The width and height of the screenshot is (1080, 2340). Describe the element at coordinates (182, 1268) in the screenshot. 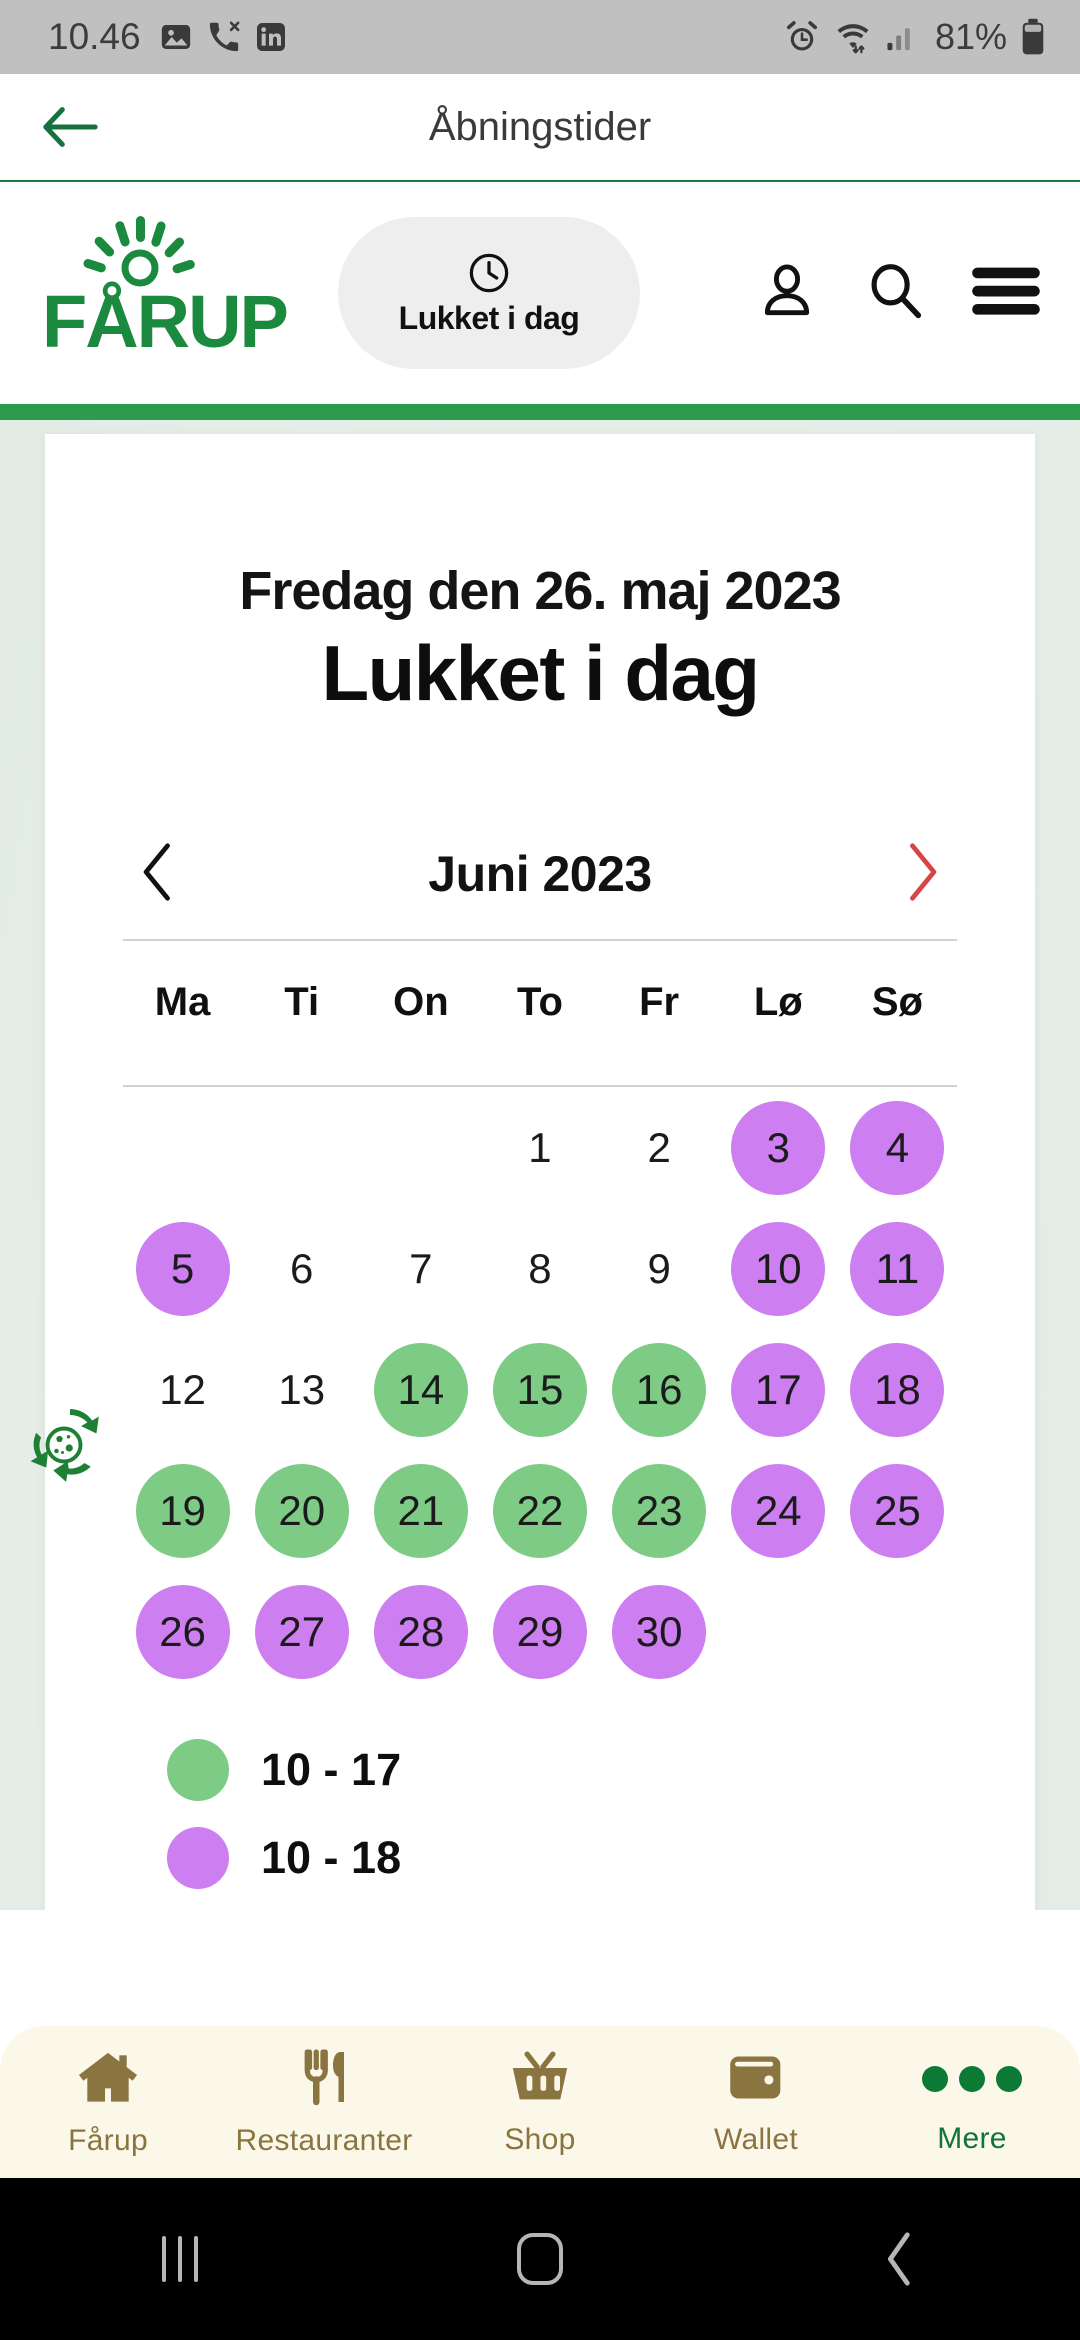

I see `calendar-cell: 5` at that location.